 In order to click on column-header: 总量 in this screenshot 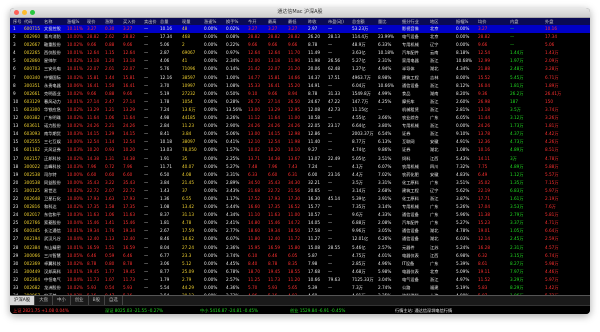, I will do `click(164, 21)`.